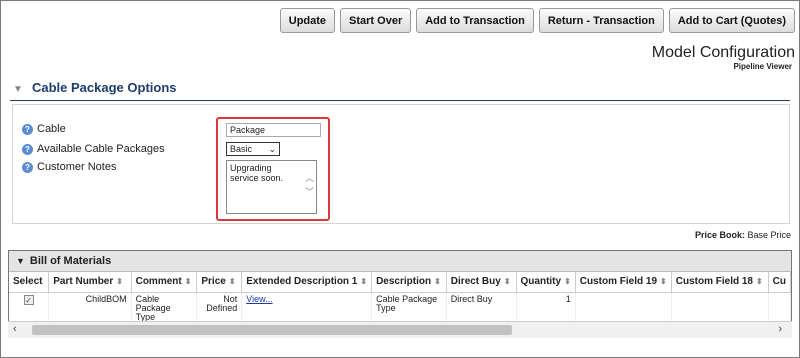 This screenshot has height=358, width=800. Describe the element at coordinates (720, 282) in the screenshot. I see `col-custom-field-18: Custom Field 18 ⬍` at that location.